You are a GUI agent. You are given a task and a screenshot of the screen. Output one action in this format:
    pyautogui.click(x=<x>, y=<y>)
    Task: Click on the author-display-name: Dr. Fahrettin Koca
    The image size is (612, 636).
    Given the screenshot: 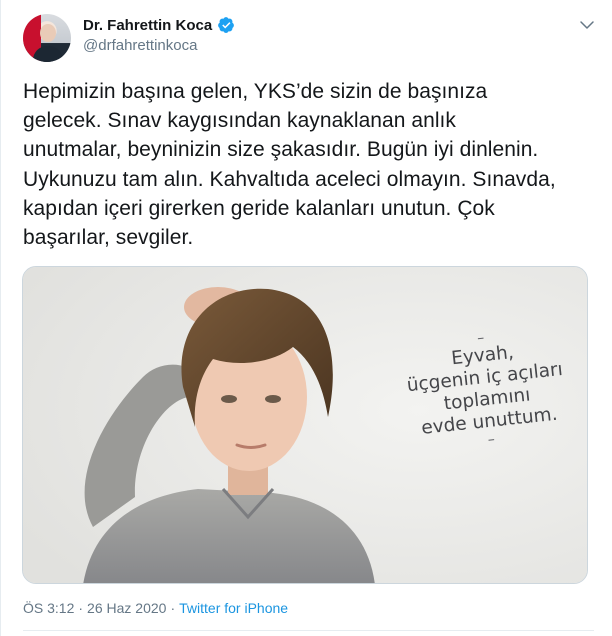 What is the action you would take?
    pyautogui.click(x=147, y=25)
    